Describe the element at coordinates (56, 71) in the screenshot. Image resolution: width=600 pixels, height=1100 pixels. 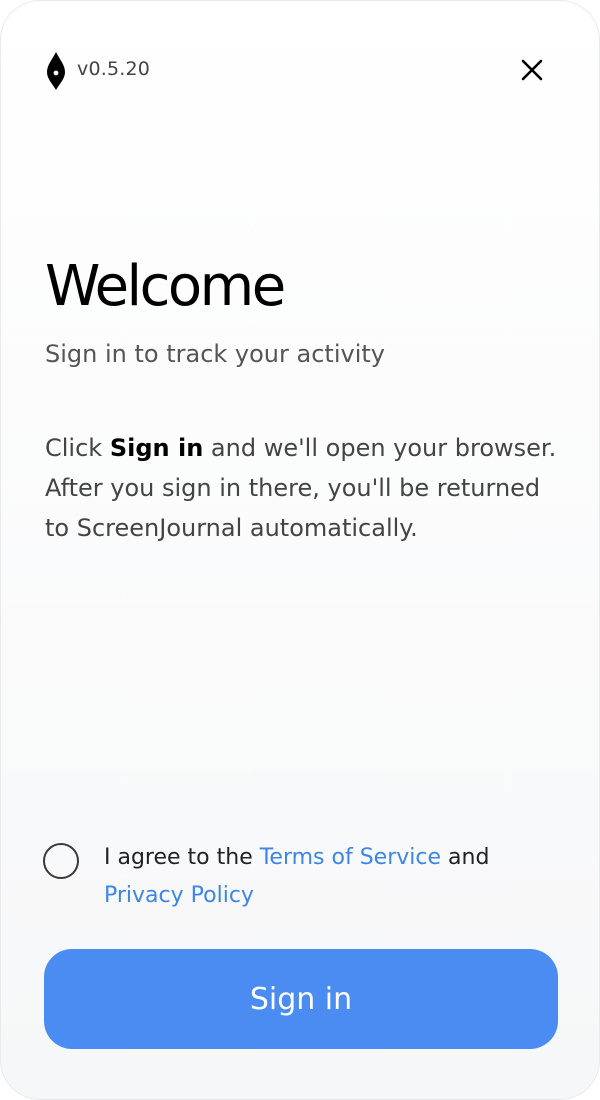
I see `pen-nib-icon` at that location.